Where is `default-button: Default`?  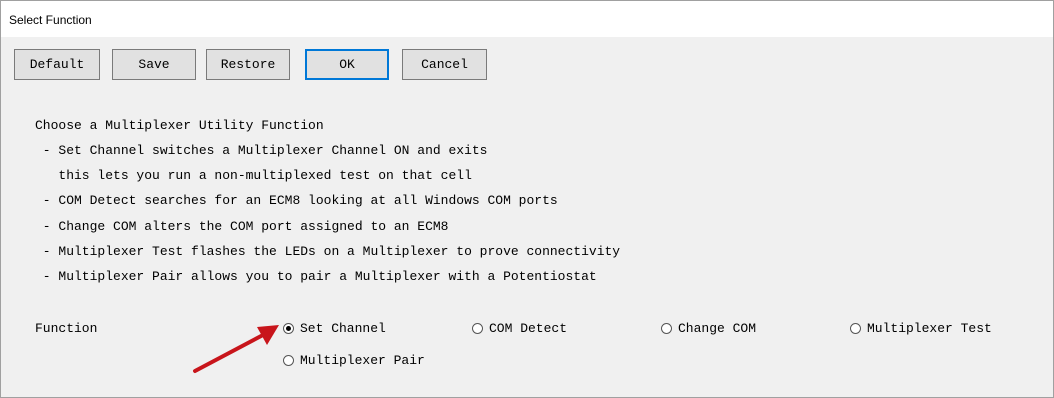 default-button: Default is located at coordinates (57, 64).